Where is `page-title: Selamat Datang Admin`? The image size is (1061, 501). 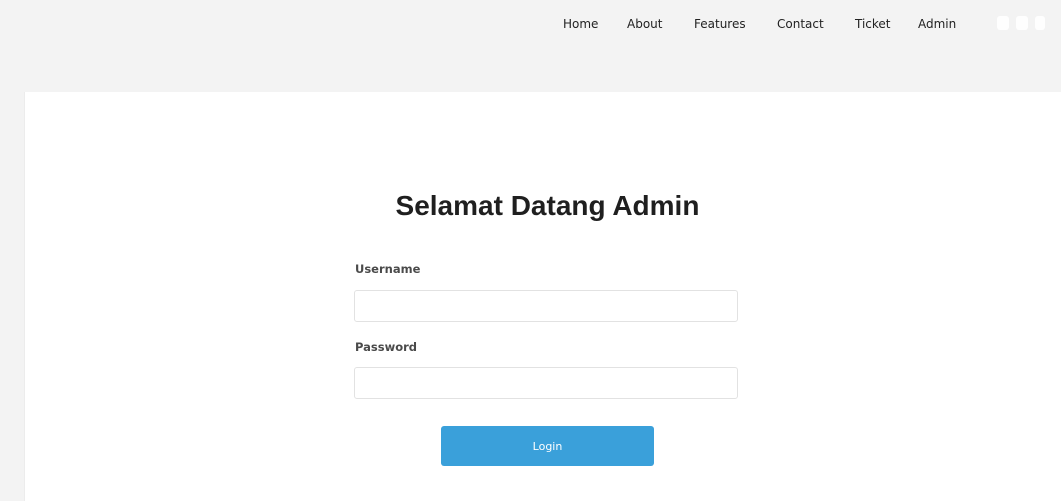
page-title: Selamat Datang Admin is located at coordinates (547, 205).